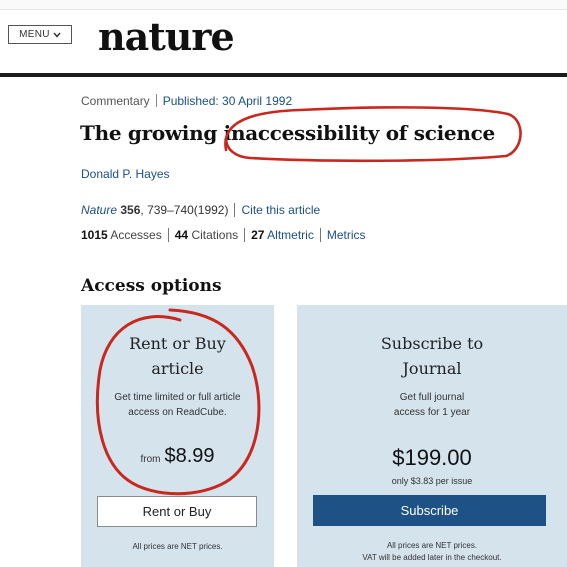 Image resolution: width=567 pixels, height=567 pixels. I want to click on subscribe-title-line-2: Journal, so click(432, 368).